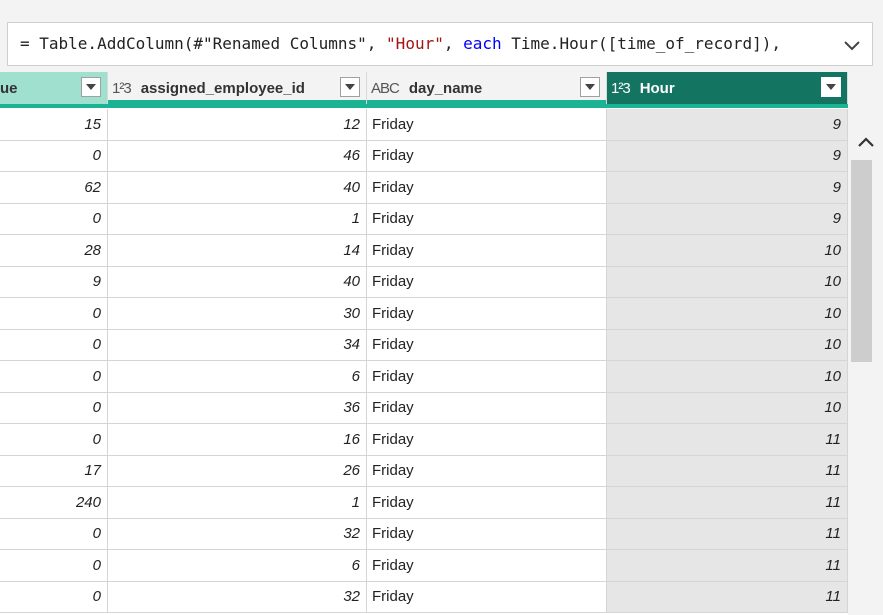 The width and height of the screenshot is (883, 615). I want to click on scrollbar-thumb, so click(861, 261).